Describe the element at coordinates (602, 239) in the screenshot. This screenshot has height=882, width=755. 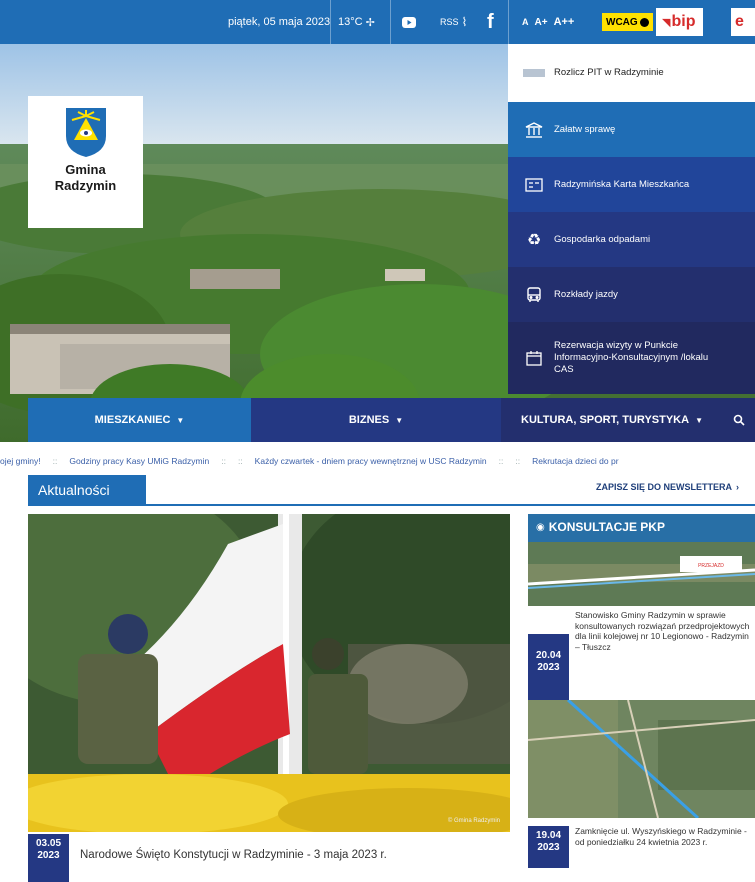
I see `quick-link-label: Gospodarka odpadami` at that location.